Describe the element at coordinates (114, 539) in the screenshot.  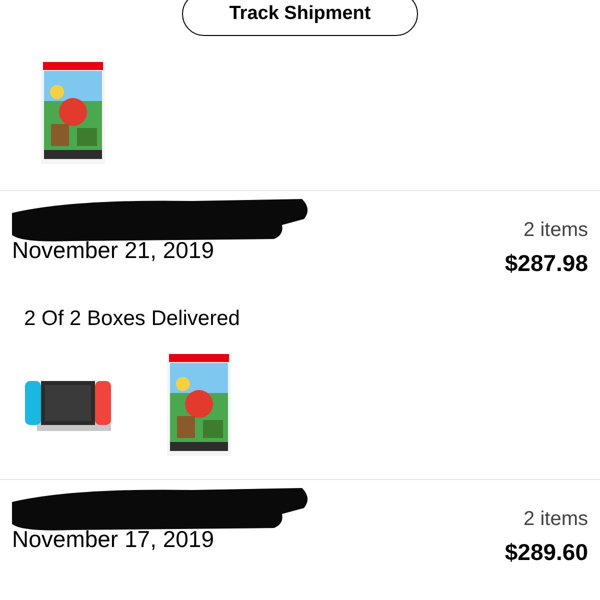
I see `order-date: November 17, 2019` at that location.